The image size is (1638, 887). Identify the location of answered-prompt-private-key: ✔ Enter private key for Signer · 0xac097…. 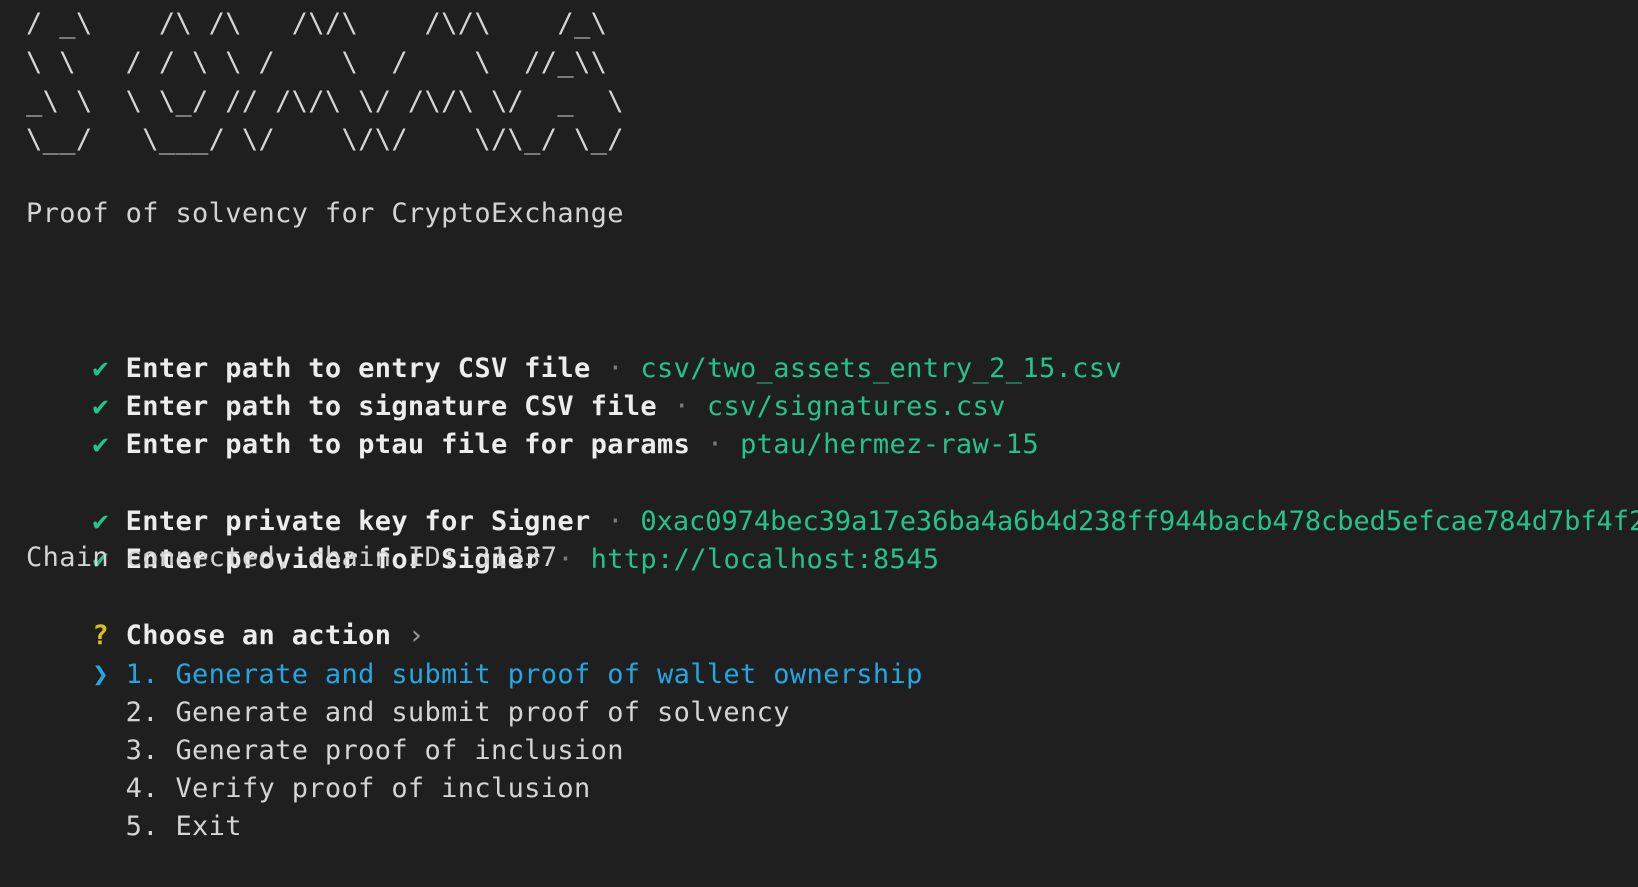
(832, 499).